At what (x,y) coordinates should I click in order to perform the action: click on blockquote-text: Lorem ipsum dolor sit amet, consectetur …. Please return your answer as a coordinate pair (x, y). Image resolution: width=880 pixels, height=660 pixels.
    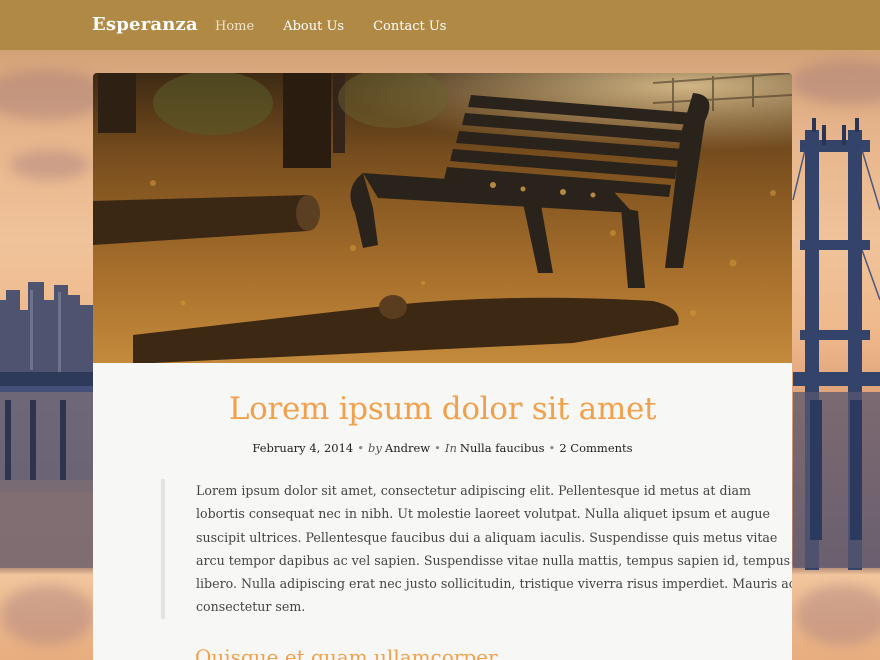
    Looking at the image, I should click on (494, 549).